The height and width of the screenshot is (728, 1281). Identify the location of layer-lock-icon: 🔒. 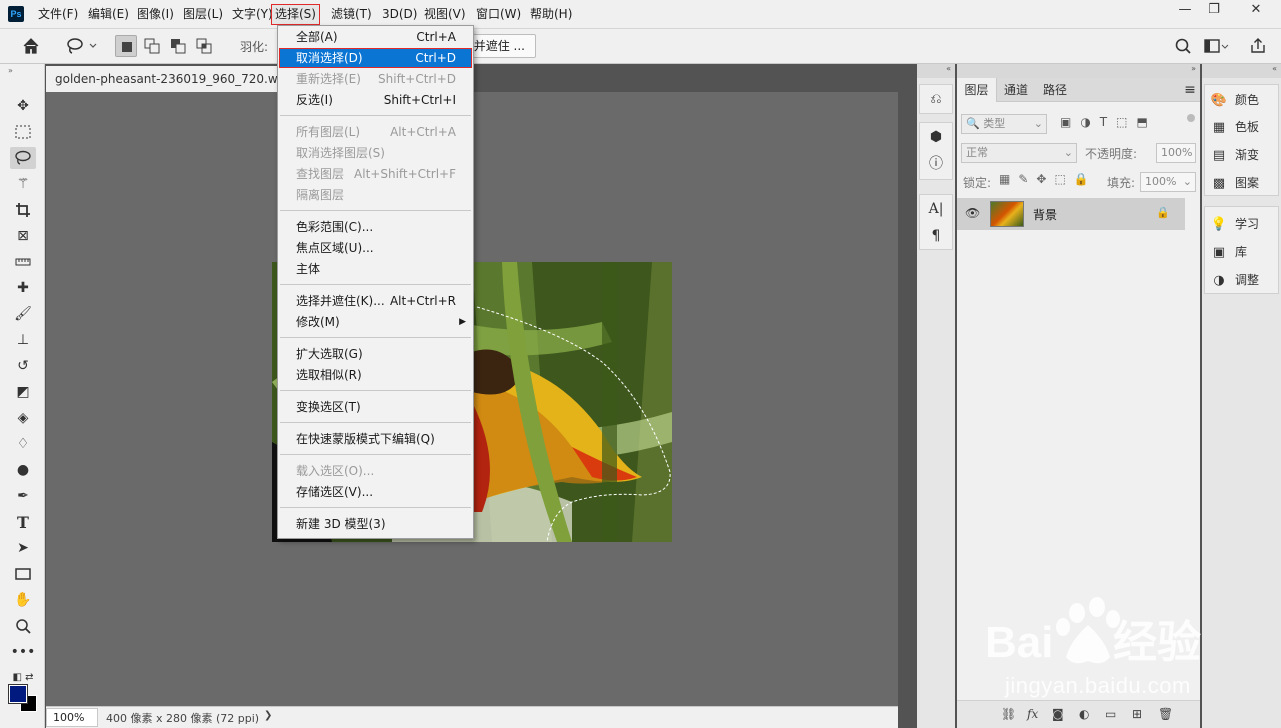
(1163, 212).